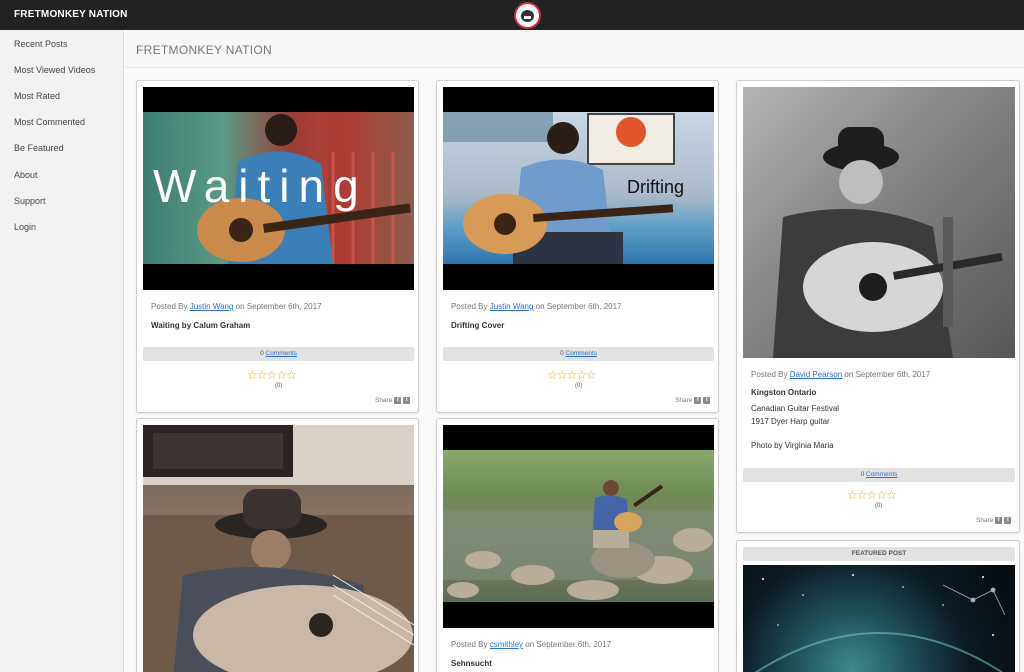 Image resolution: width=1024 pixels, height=672 pixels. I want to click on sidebar-item-recent-posts: Recent Posts, so click(41, 44).